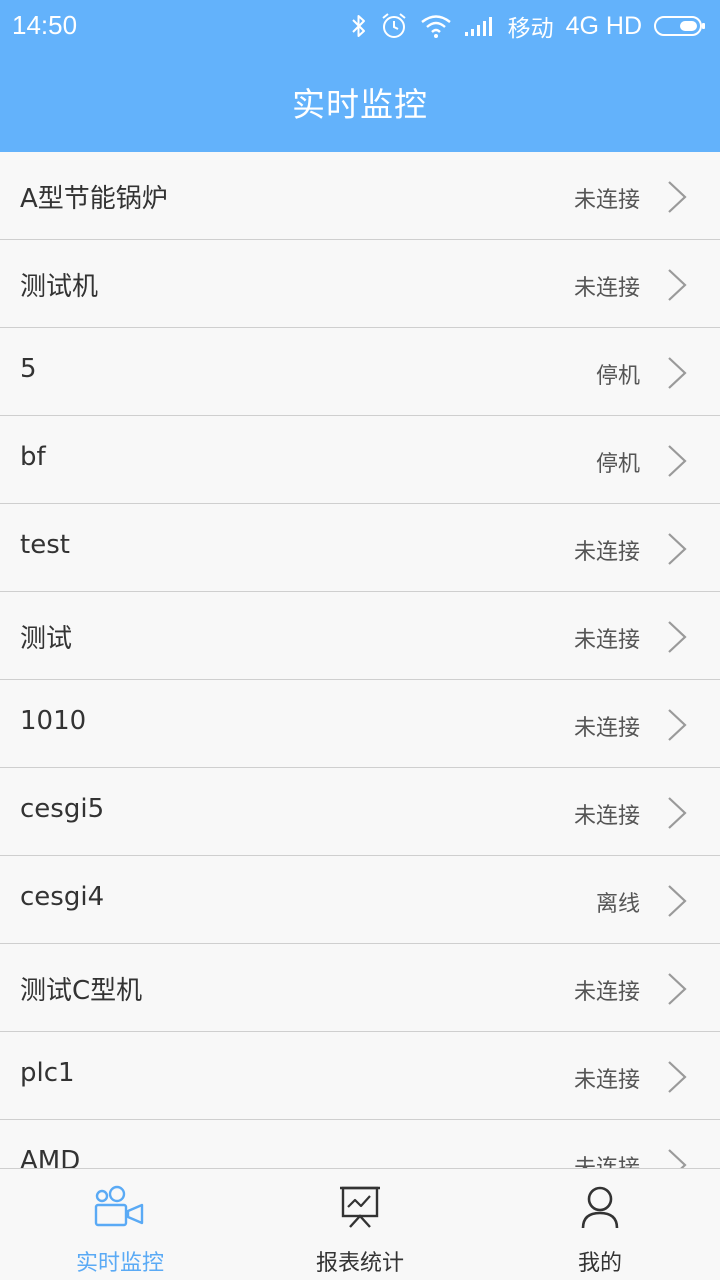 The height and width of the screenshot is (1280, 720). I want to click on device-name: AMD, so click(50, 1157).